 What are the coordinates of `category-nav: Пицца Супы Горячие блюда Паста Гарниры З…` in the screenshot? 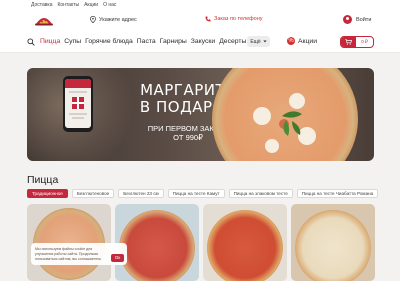 It's located at (200, 42).